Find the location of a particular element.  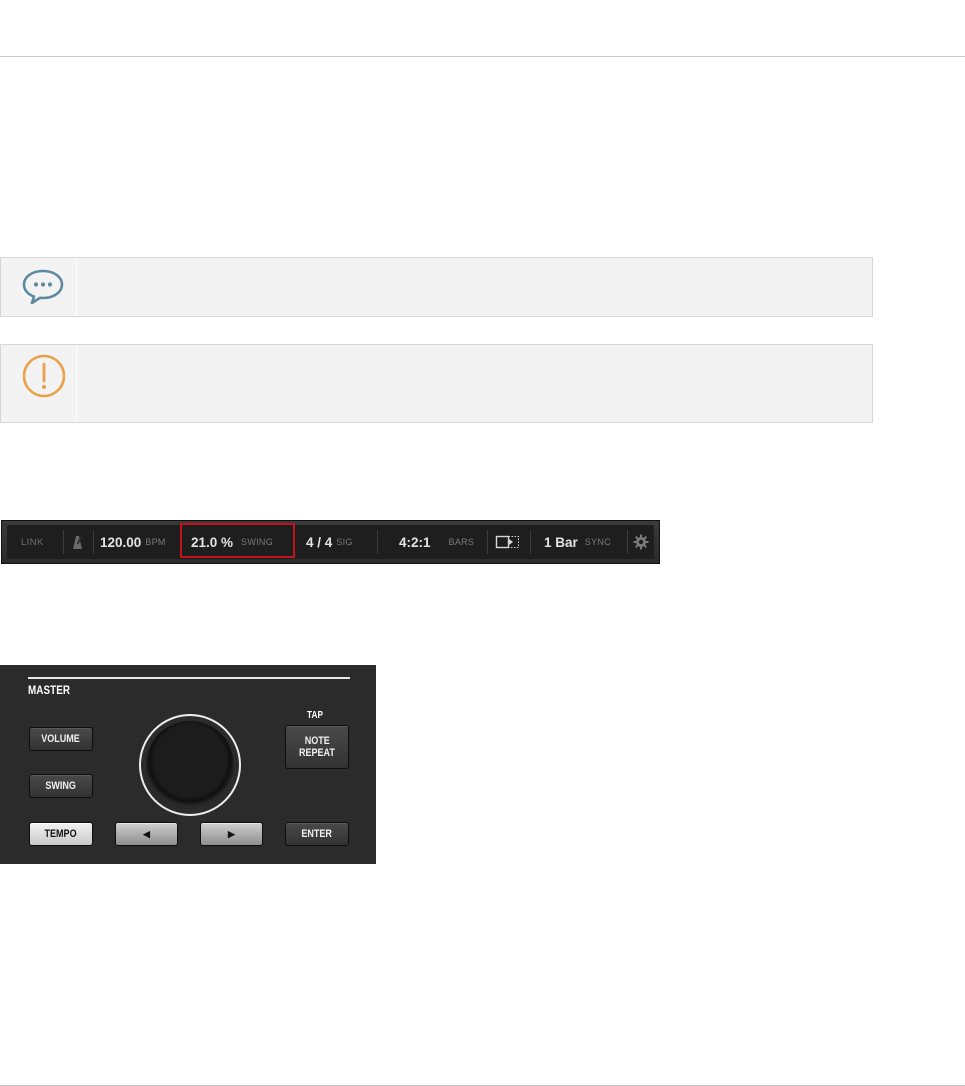

sync-value: 1 Bar is located at coordinates (561, 542).